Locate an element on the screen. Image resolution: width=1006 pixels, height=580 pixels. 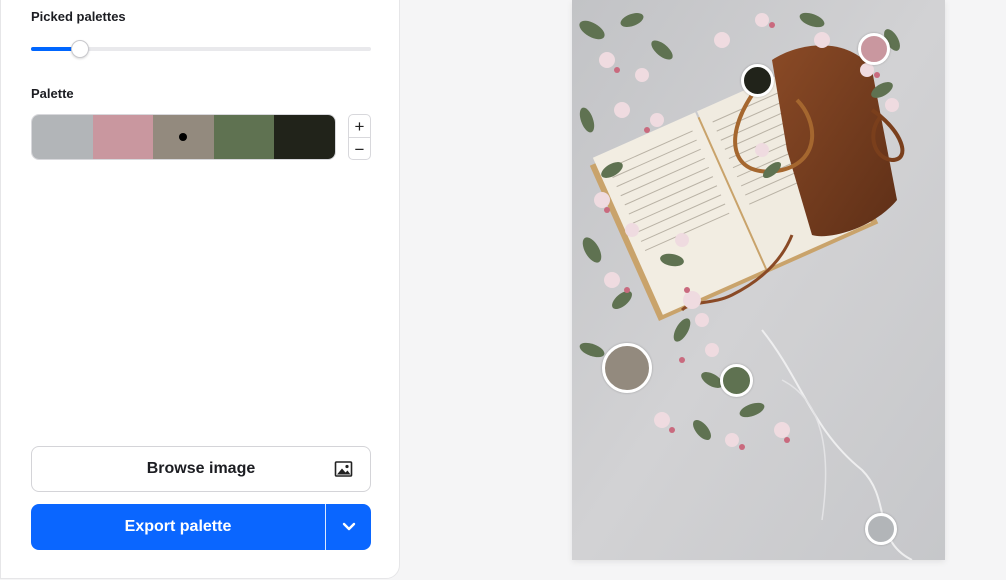
chevron-down-icon is located at coordinates (348, 526).